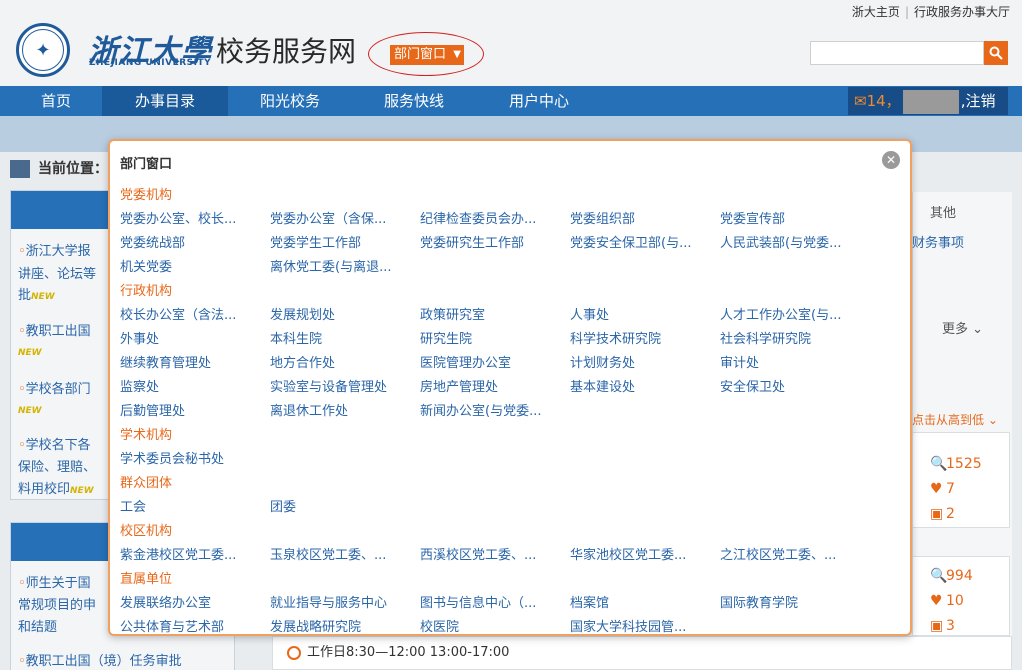 The width and height of the screenshot is (1022, 670). I want to click on dept-link: 离退休工作处, so click(309, 409).